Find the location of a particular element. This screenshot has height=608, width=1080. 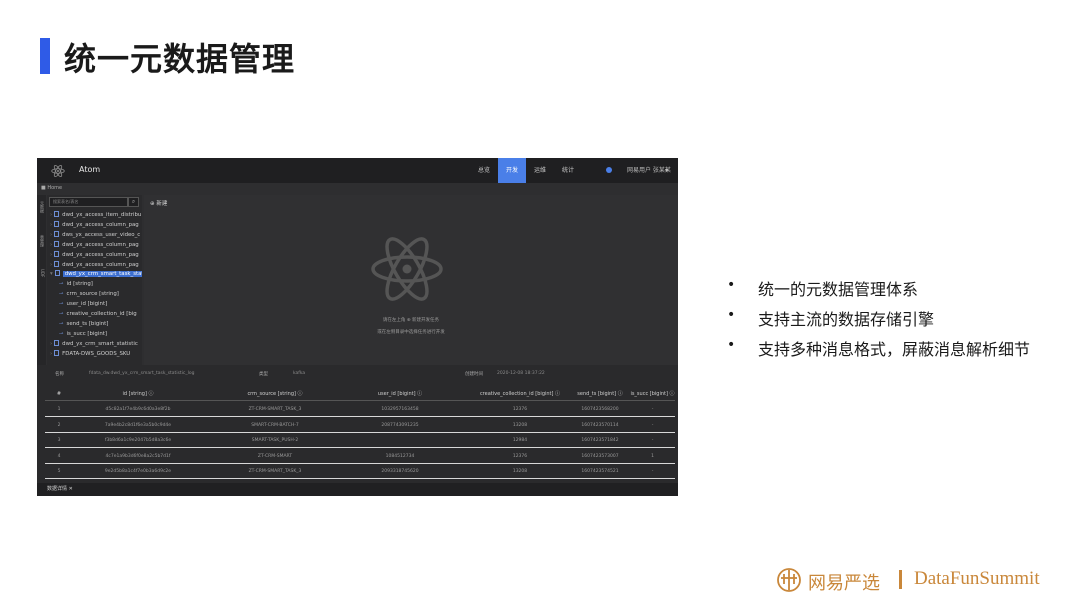

tree-item-label: dwd_yx_crm_smart_statistic is located at coordinates (100, 343).